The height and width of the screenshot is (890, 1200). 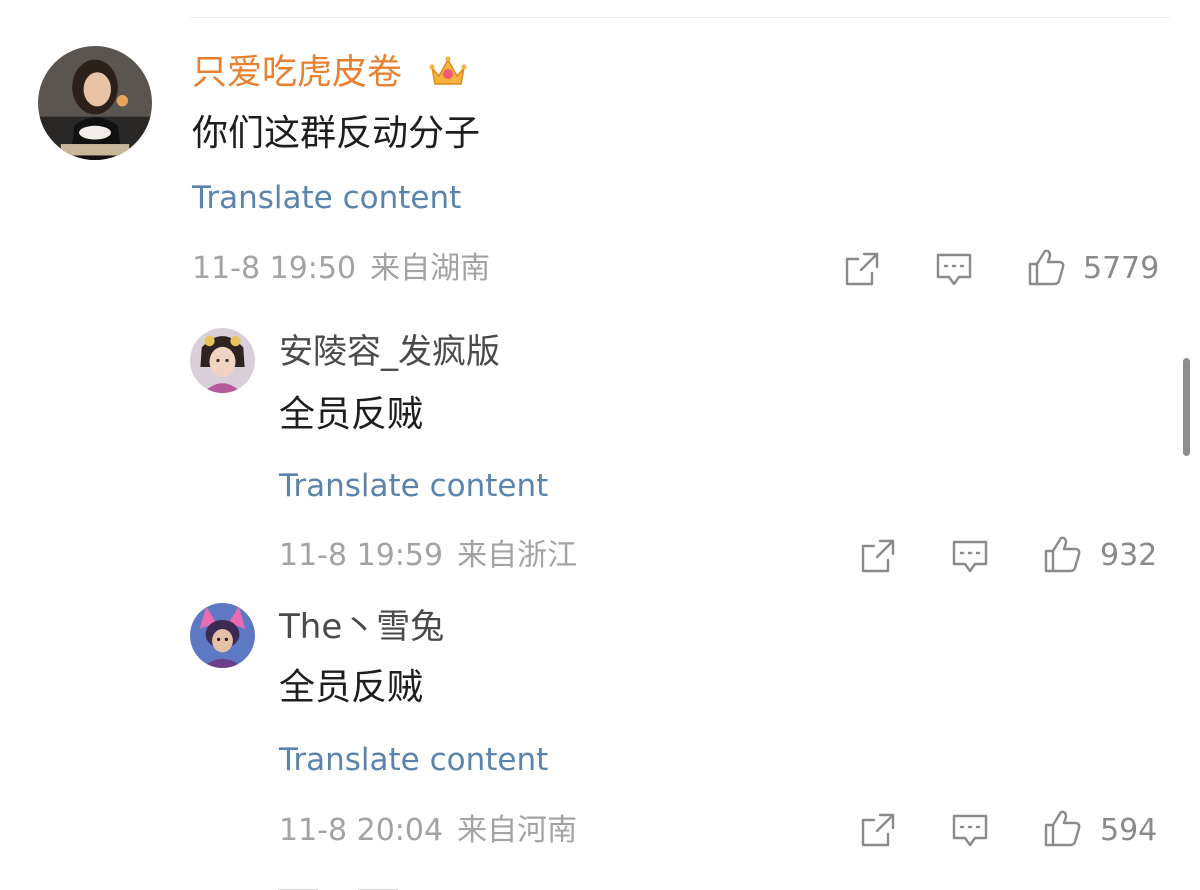 What do you see at coordinates (378, 885) in the screenshot?
I see `next-row-partial` at bounding box center [378, 885].